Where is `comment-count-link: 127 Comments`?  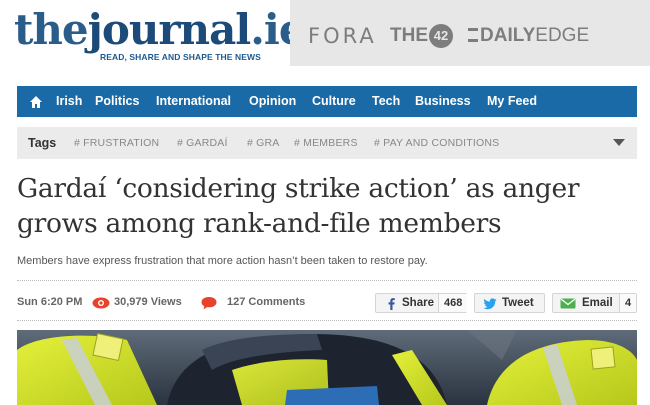
comment-count-link: 127 Comments is located at coordinates (266, 302).